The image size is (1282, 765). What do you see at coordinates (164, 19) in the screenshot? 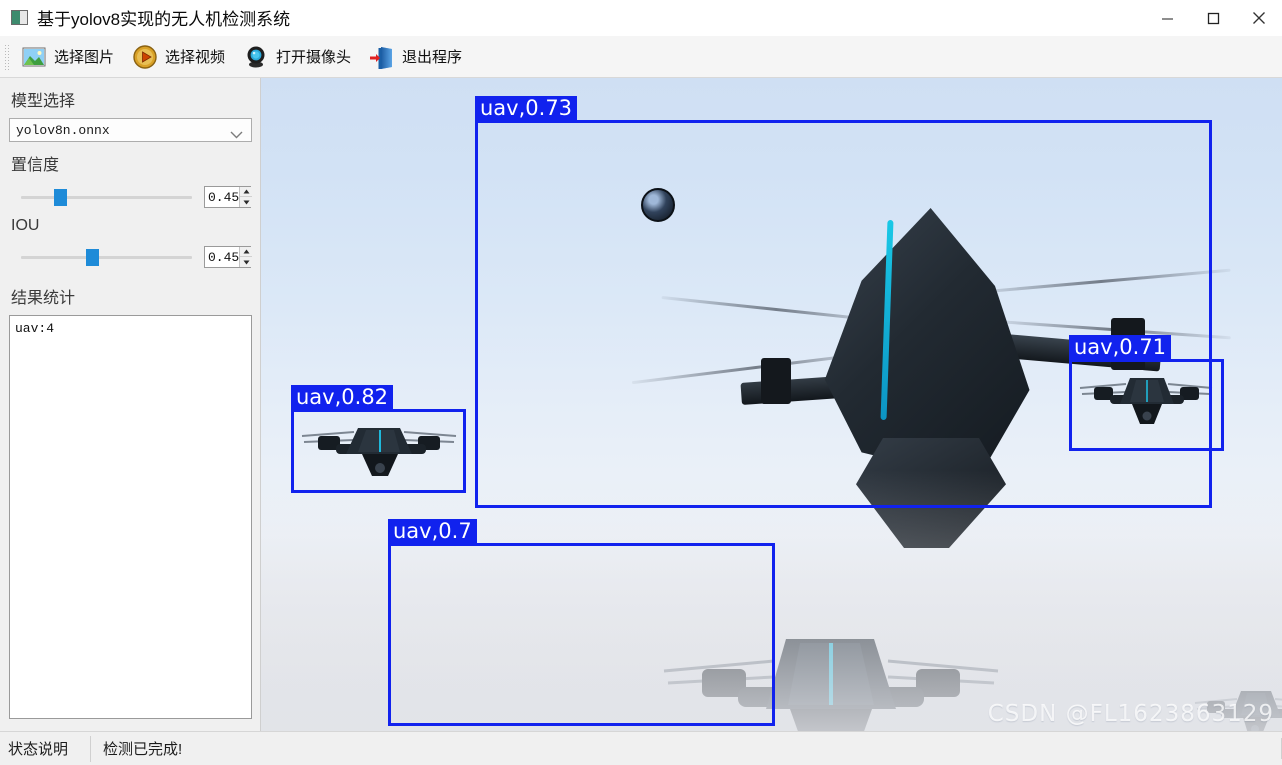
I see `window-title: 基于yolov8实现的无人机检测系统` at bounding box center [164, 19].